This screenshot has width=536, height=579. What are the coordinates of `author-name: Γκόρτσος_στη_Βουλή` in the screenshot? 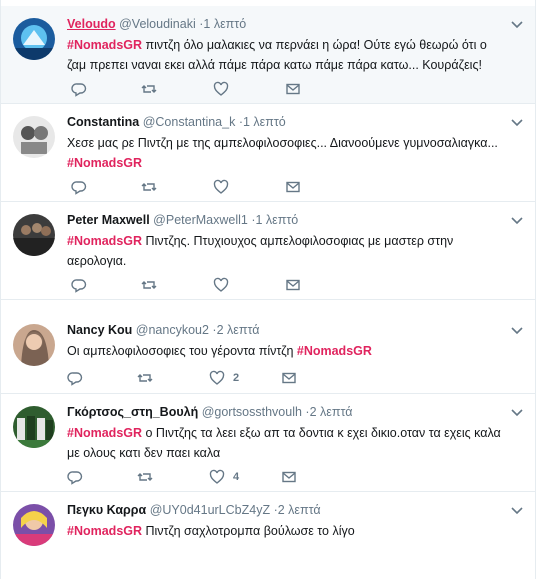 It's located at (132, 412).